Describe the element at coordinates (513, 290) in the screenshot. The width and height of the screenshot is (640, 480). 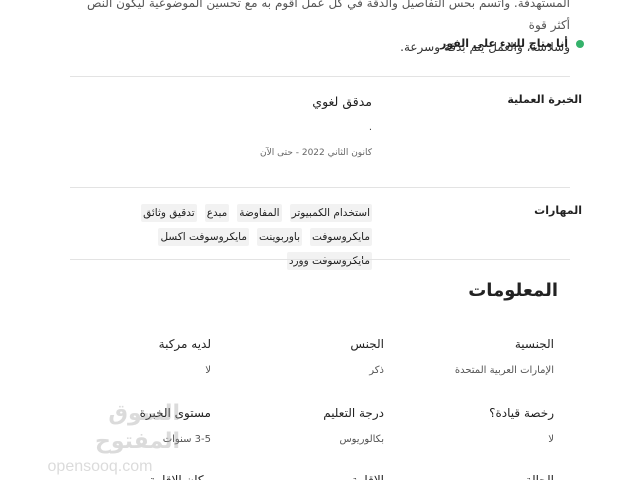
I see `info-section-title: المعلومات` at that location.